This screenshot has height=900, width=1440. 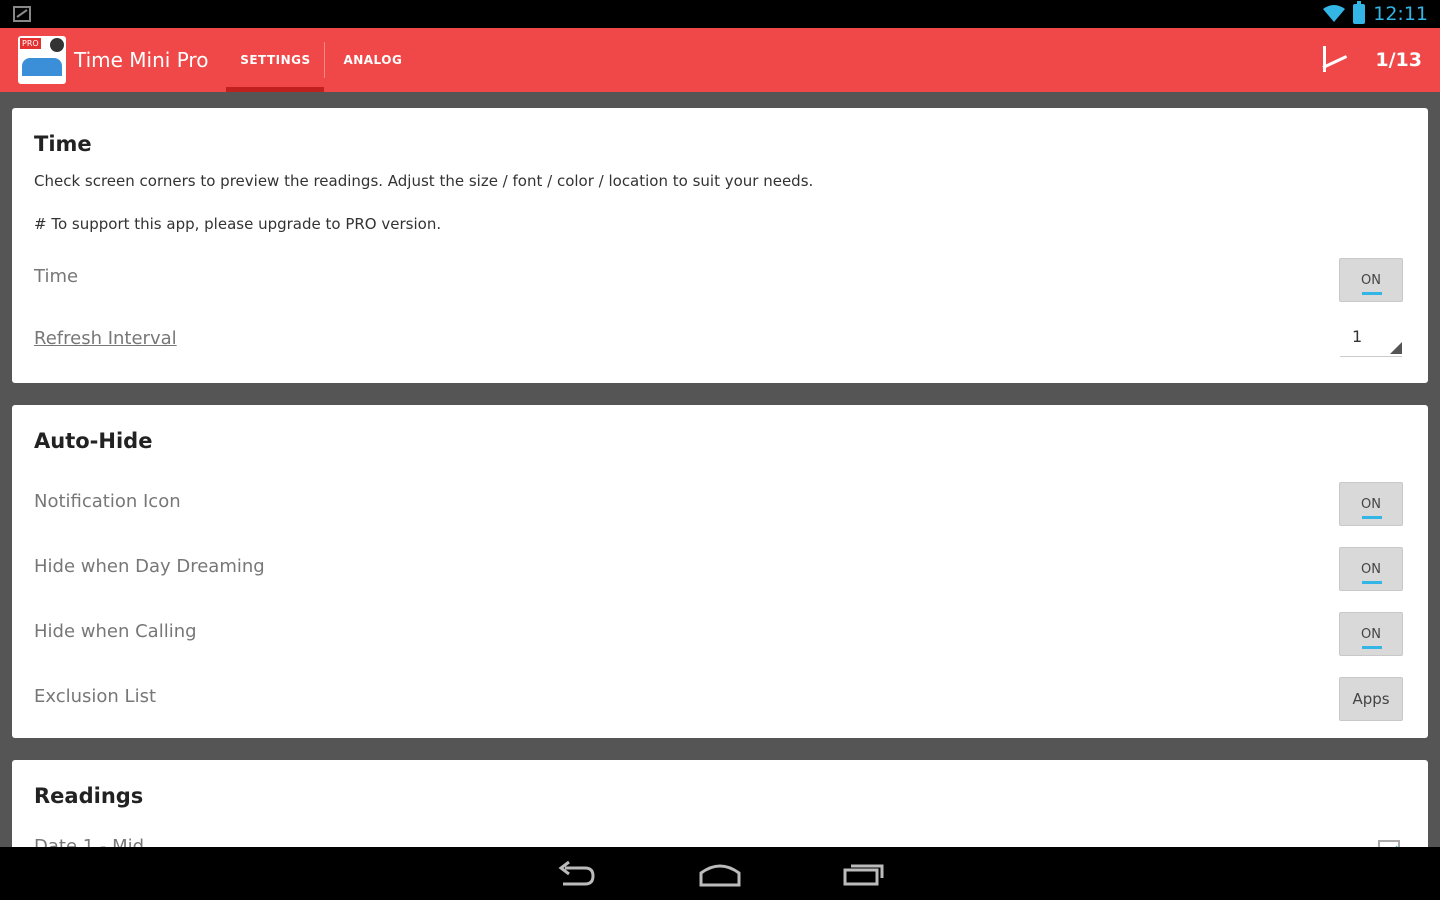 What do you see at coordinates (89, 796) in the screenshot?
I see `readings-card-title: Readings` at bounding box center [89, 796].